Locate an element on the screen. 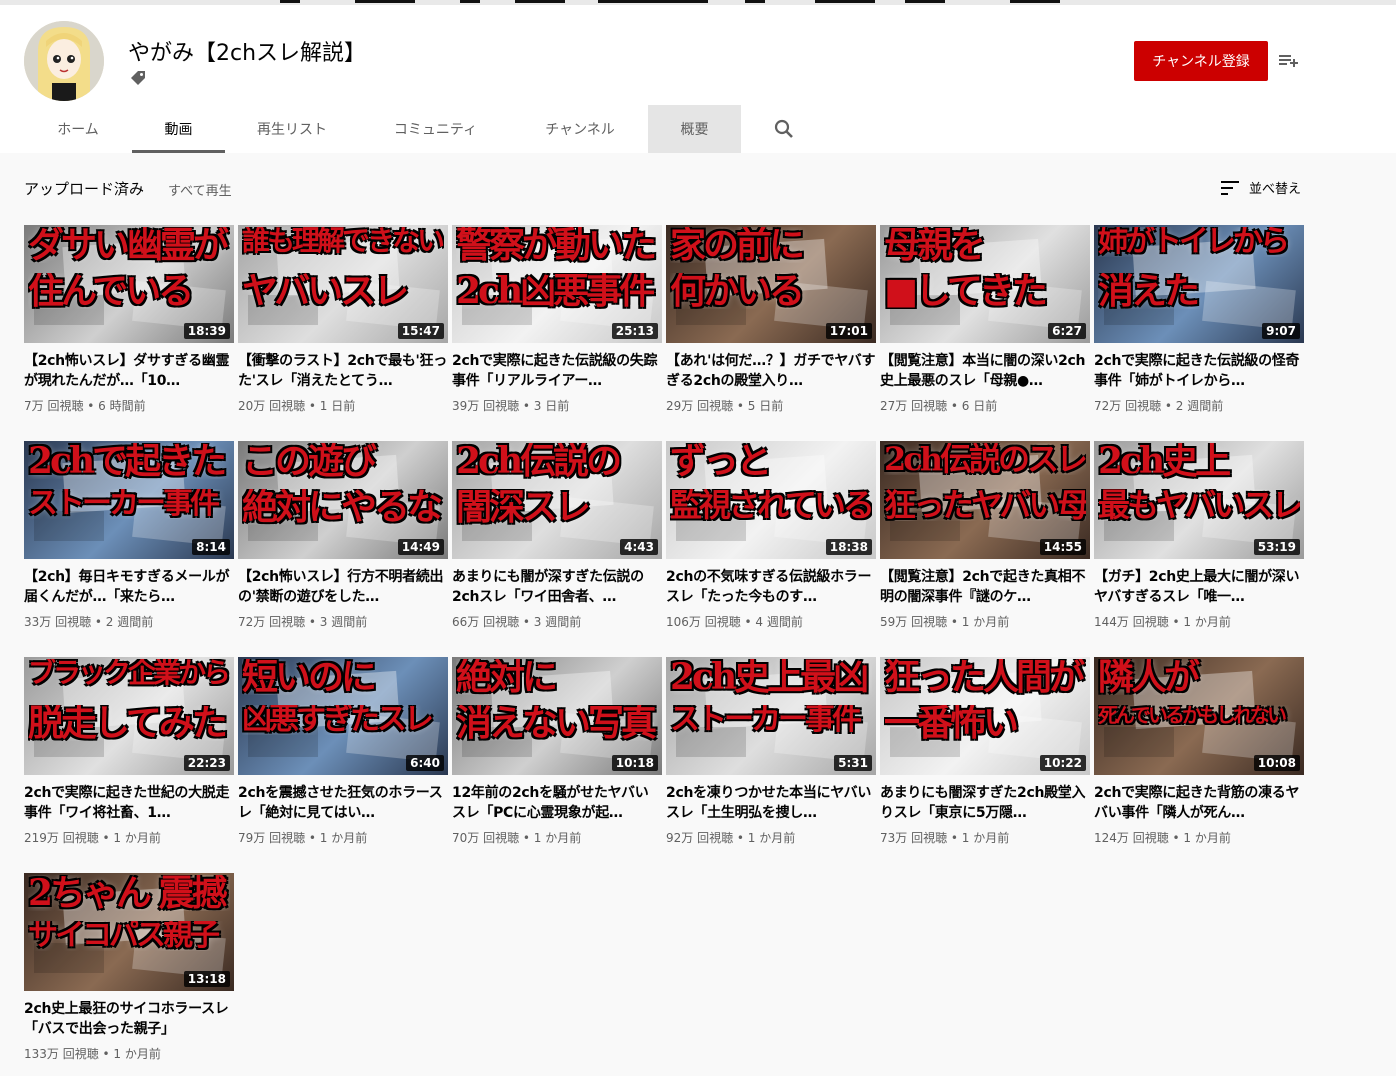 This screenshot has height=1076, width=1396. sort-icon is located at coordinates (1230, 188).